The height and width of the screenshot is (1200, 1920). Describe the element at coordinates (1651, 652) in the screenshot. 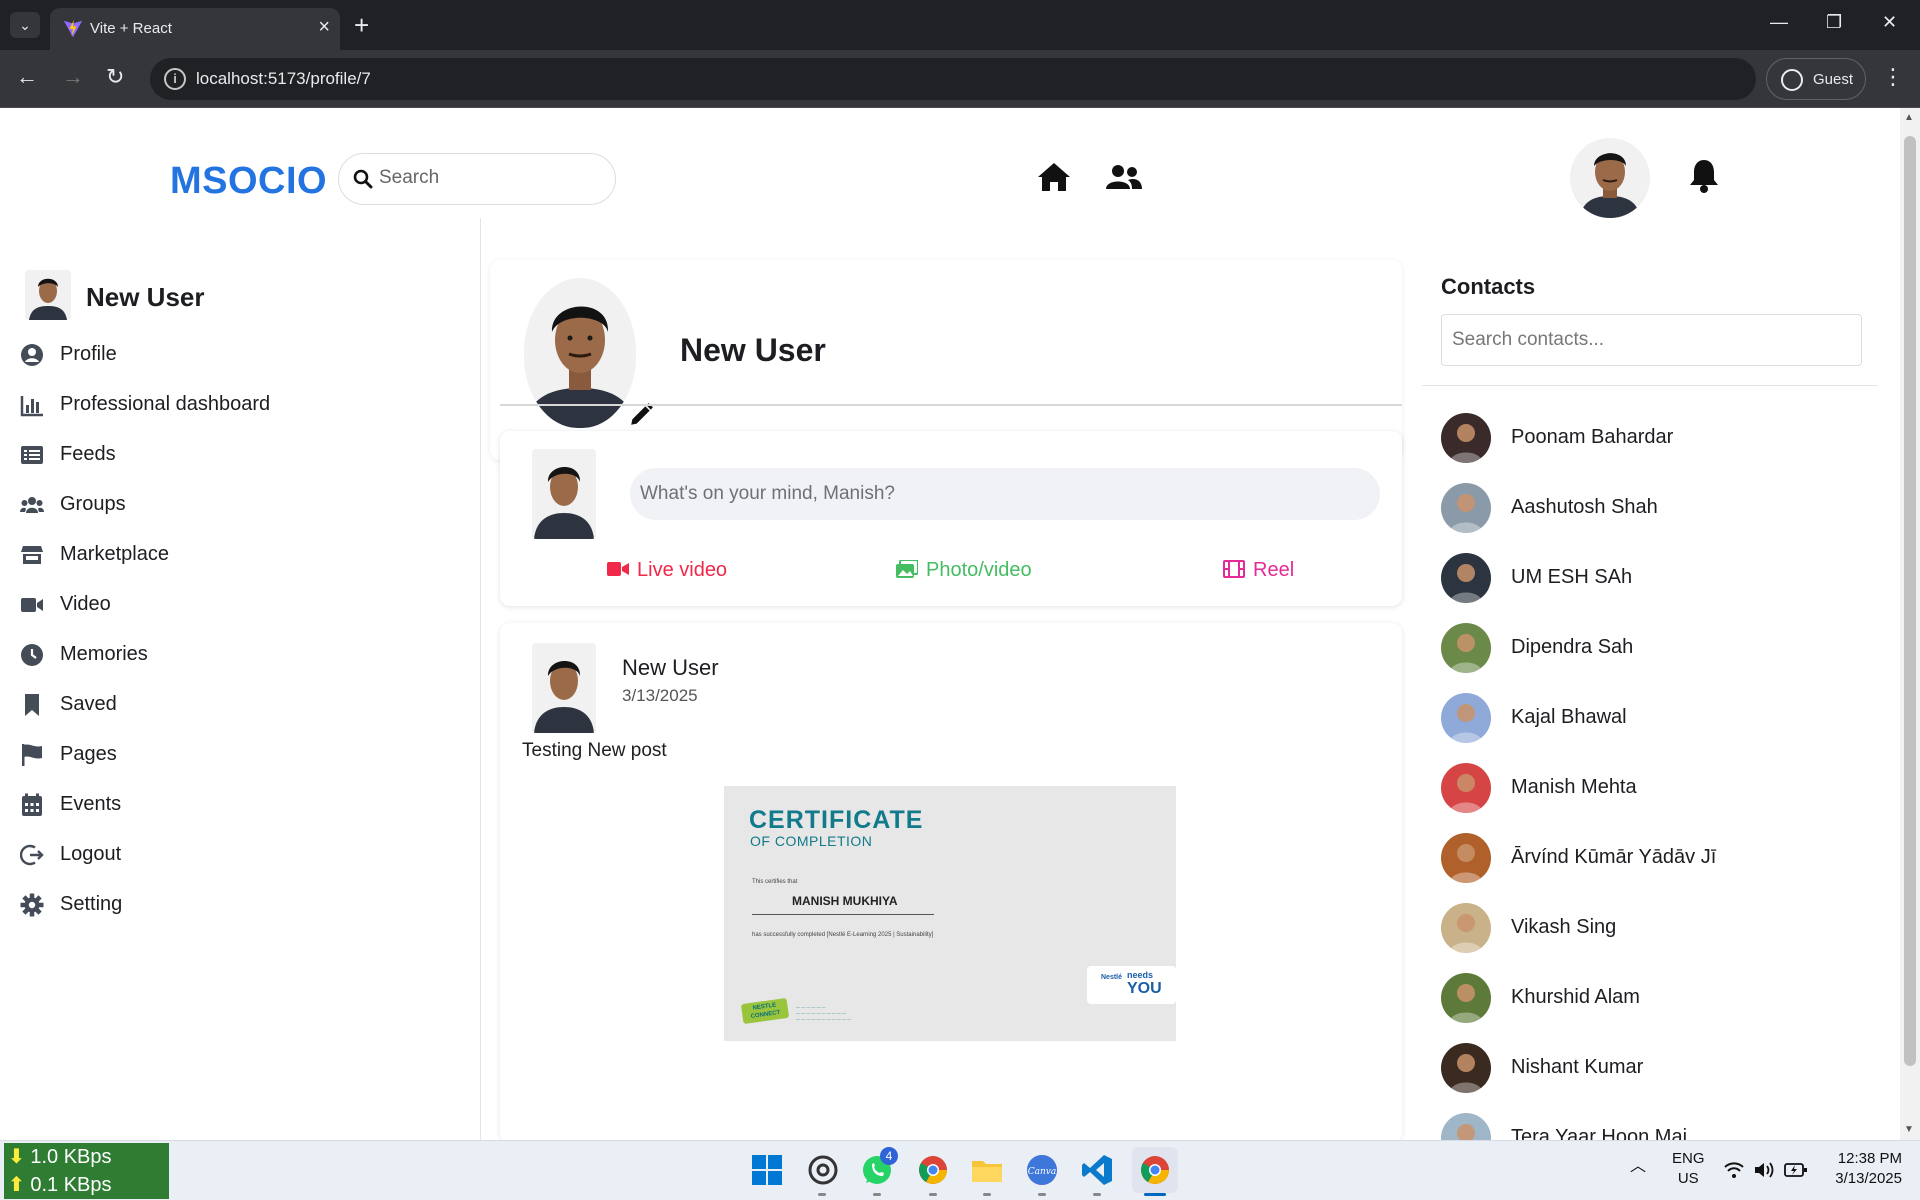

I see `contact-item: Dipendra Sah` at that location.